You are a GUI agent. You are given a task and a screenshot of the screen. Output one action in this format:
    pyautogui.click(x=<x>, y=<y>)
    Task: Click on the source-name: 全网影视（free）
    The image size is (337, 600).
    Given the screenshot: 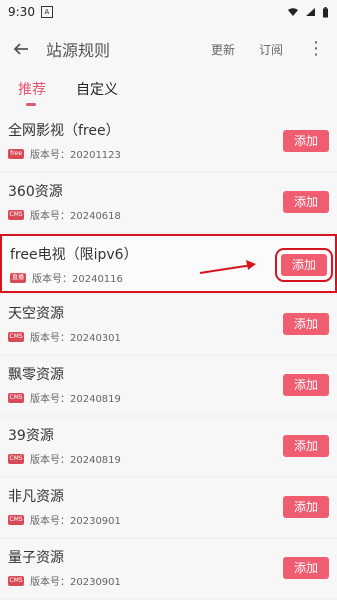 What is the action you would take?
    pyautogui.click(x=64, y=131)
    